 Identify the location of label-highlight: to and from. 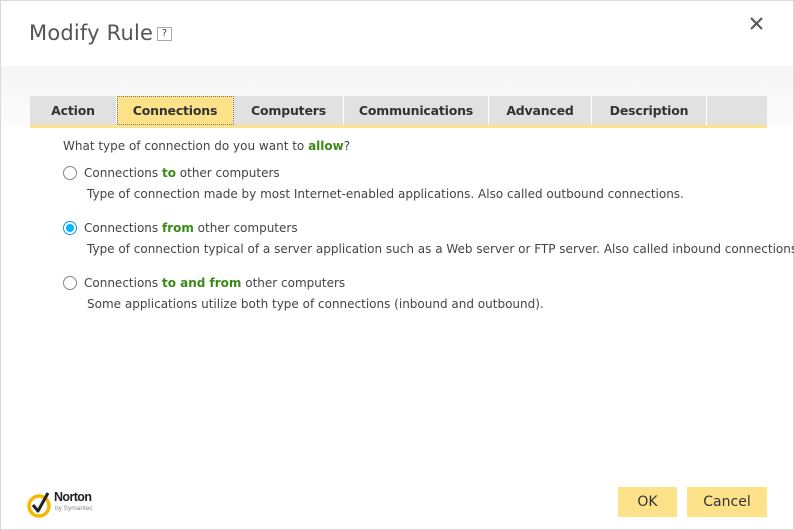
(201, 283).